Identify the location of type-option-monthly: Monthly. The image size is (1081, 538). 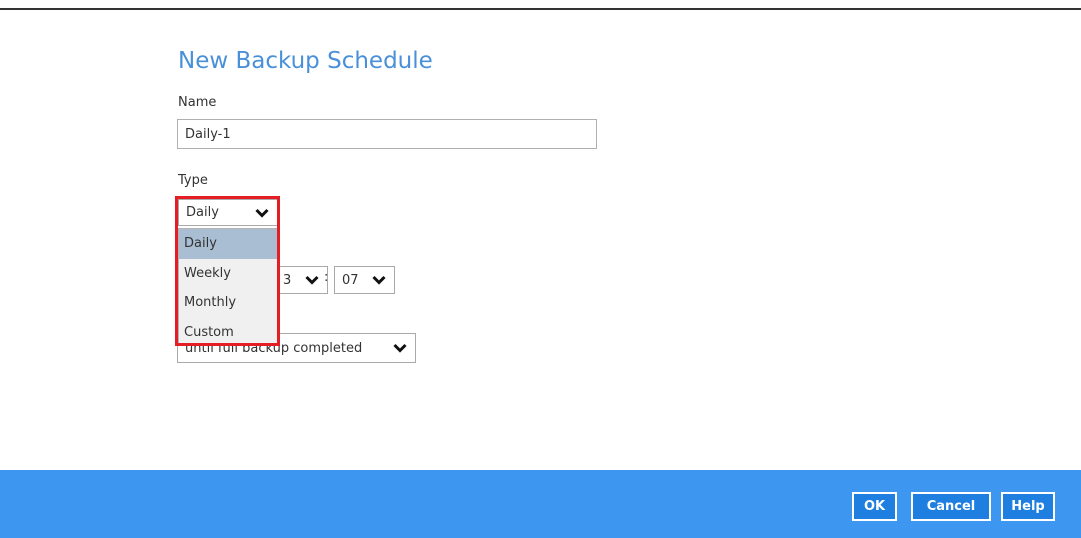
(228, 303).